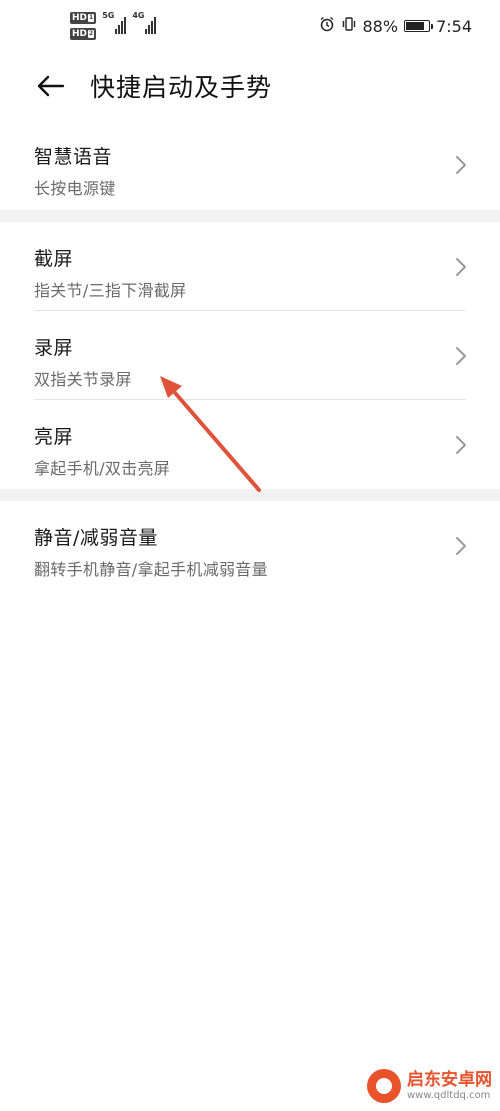 Image resolution: width=500 pixels, height=1111 pixels. What do you see at coordinates (96, 538) in the screenshot?
I see `item-title: 静音/减弱音量` at bounding box center [96, 538].